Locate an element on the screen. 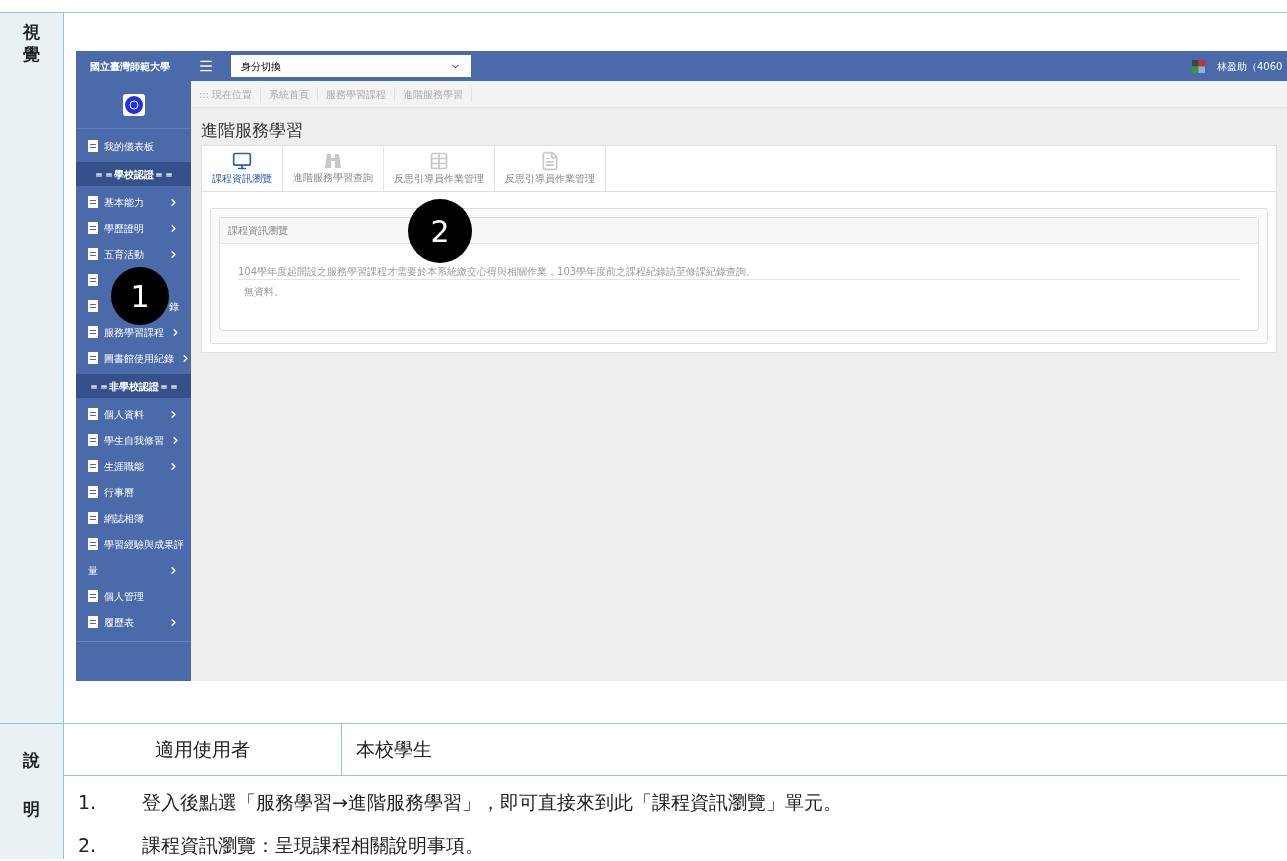 The image size is (1287, 861). sidebar-item: 履歷表 is located at coordinates (133, 622).